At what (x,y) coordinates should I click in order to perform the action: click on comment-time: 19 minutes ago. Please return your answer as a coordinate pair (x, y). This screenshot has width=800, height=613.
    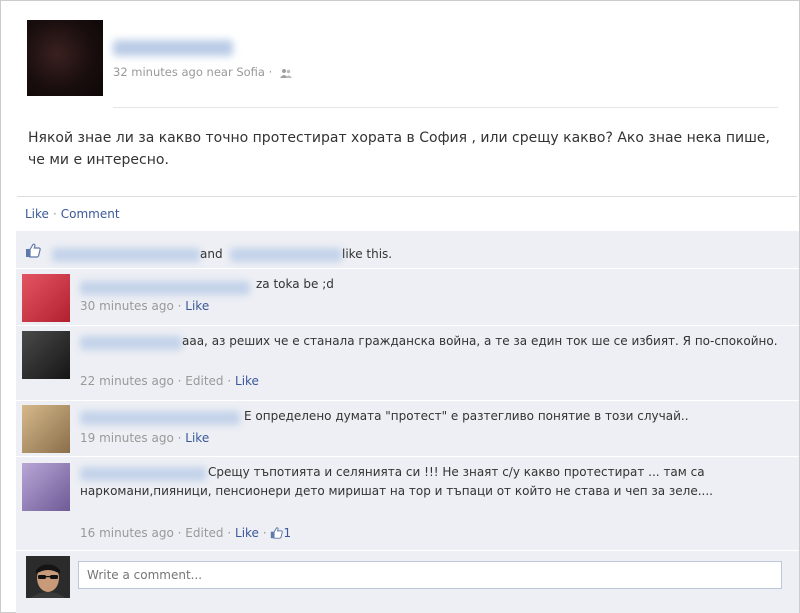
    Looking at the image, I should click on (127, 438).